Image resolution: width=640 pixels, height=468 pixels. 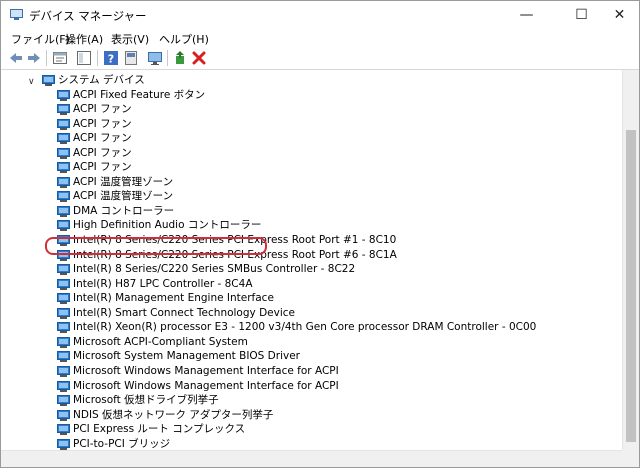 I want to click on device-item-label: High Definition Audio コントローラー, so click(x=167, y=225).